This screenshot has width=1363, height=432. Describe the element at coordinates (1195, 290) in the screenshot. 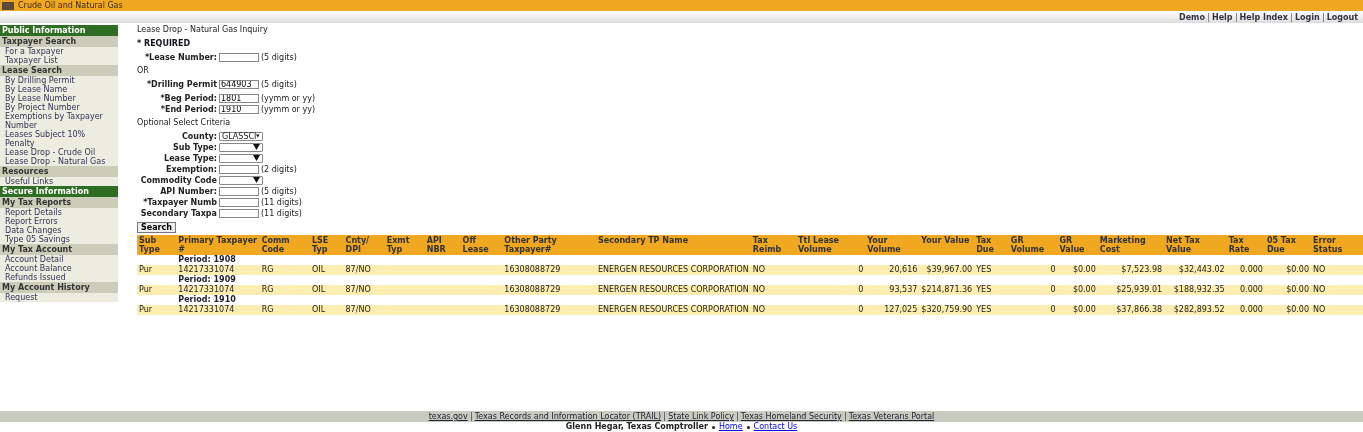

I see `table-cell: $188,932.35` at that location.